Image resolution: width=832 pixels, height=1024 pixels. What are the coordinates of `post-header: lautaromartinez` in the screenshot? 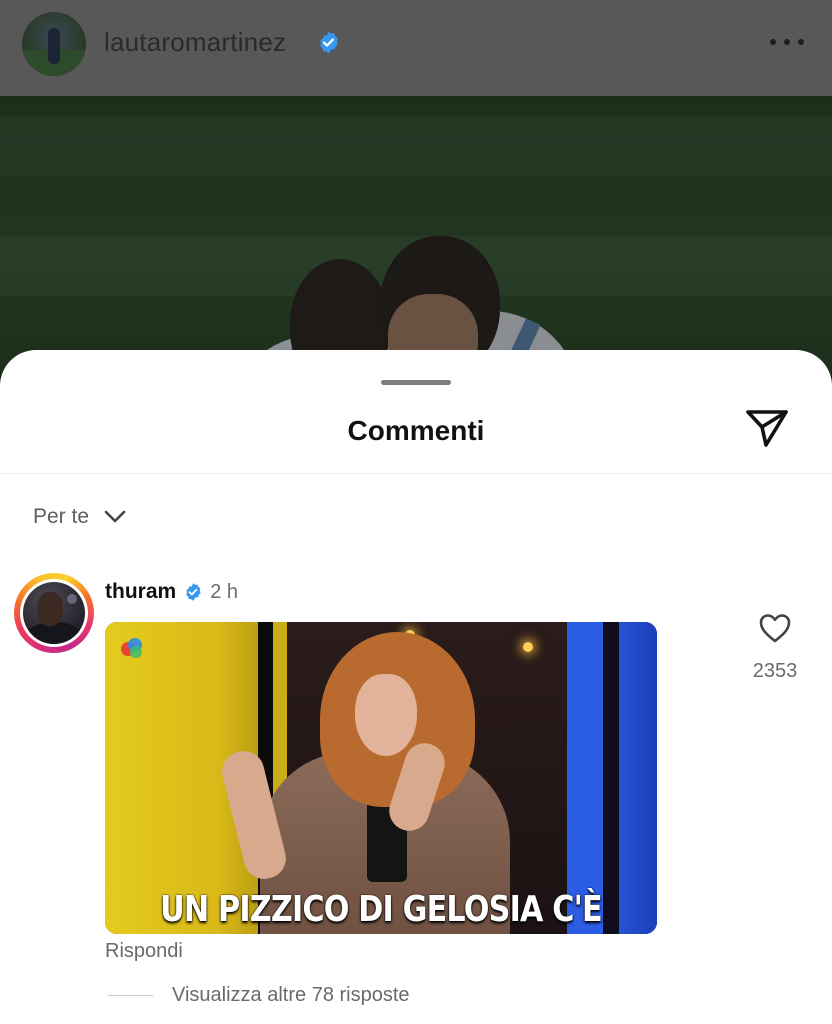 It's located at (416, 48).